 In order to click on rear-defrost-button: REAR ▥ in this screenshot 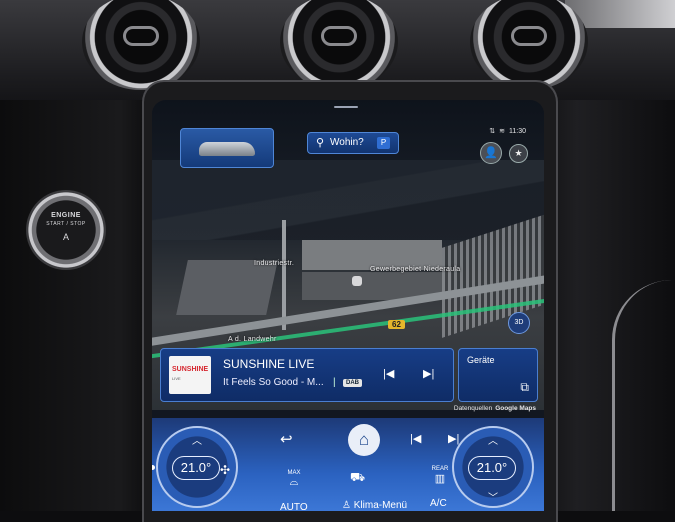, I will do `click(440, 475)`.